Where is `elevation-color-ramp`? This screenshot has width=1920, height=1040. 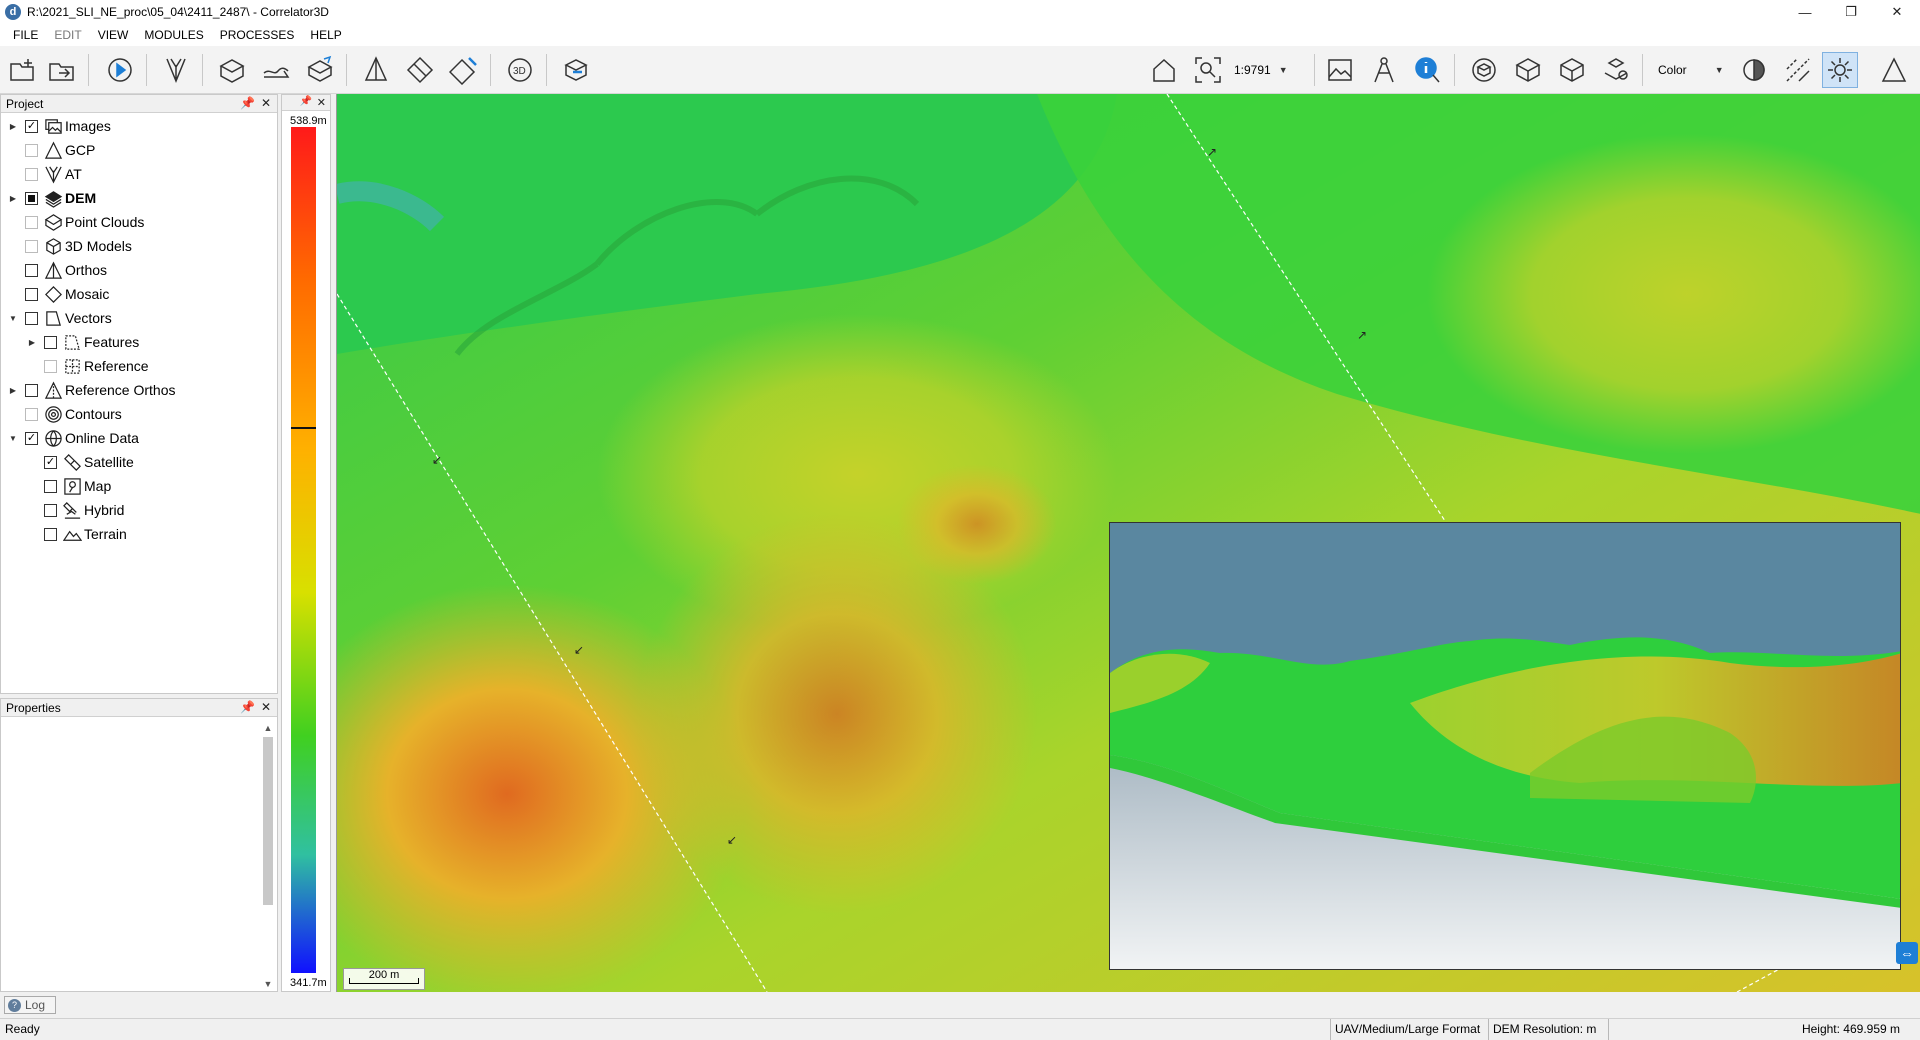
elevation-color-ramp is located at coordinates (303, 550).